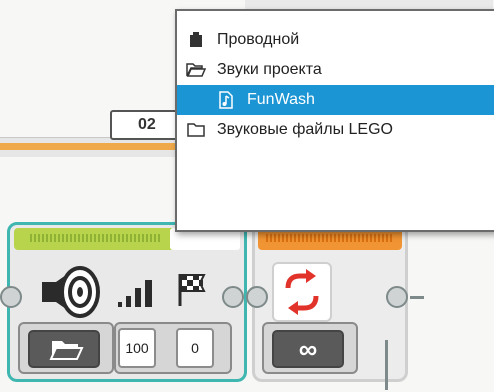  Describe the element at coordinates (330, 238) in the screenshot. I see `loop-block-grip` at that location.